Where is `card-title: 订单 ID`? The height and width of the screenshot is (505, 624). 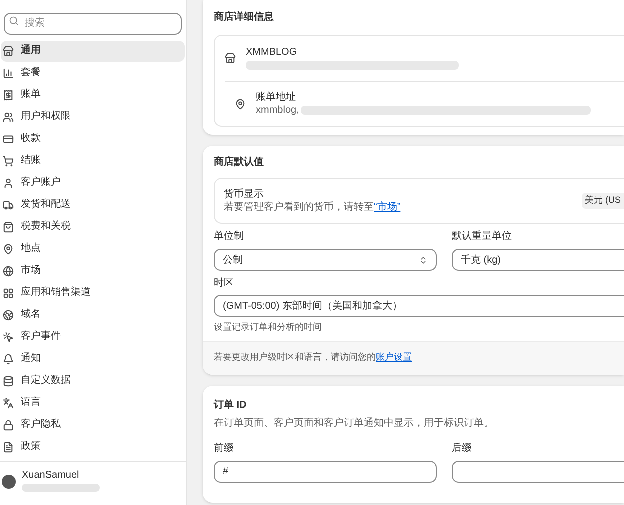 card-title: 订单 ID is located at coordinates (231, 405).